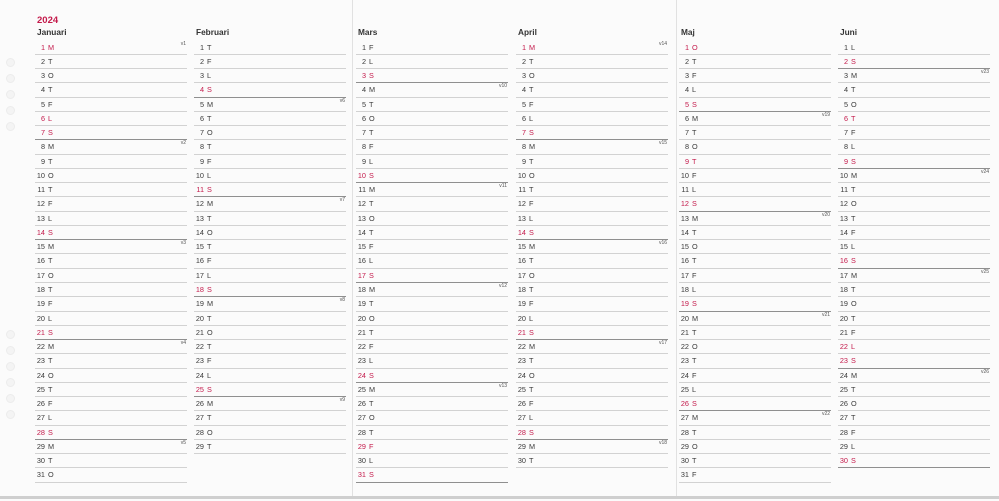  What do you see at coordinates (523, 47) in the screenshot?
I see `day-number: 1` at bounding box center [523, 47].